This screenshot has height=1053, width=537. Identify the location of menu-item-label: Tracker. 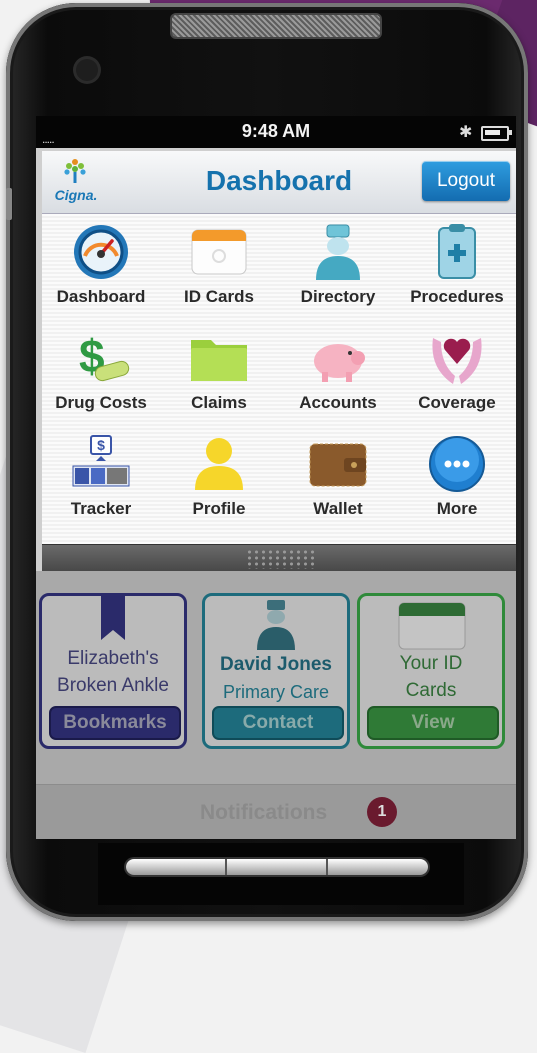
(101, 508).